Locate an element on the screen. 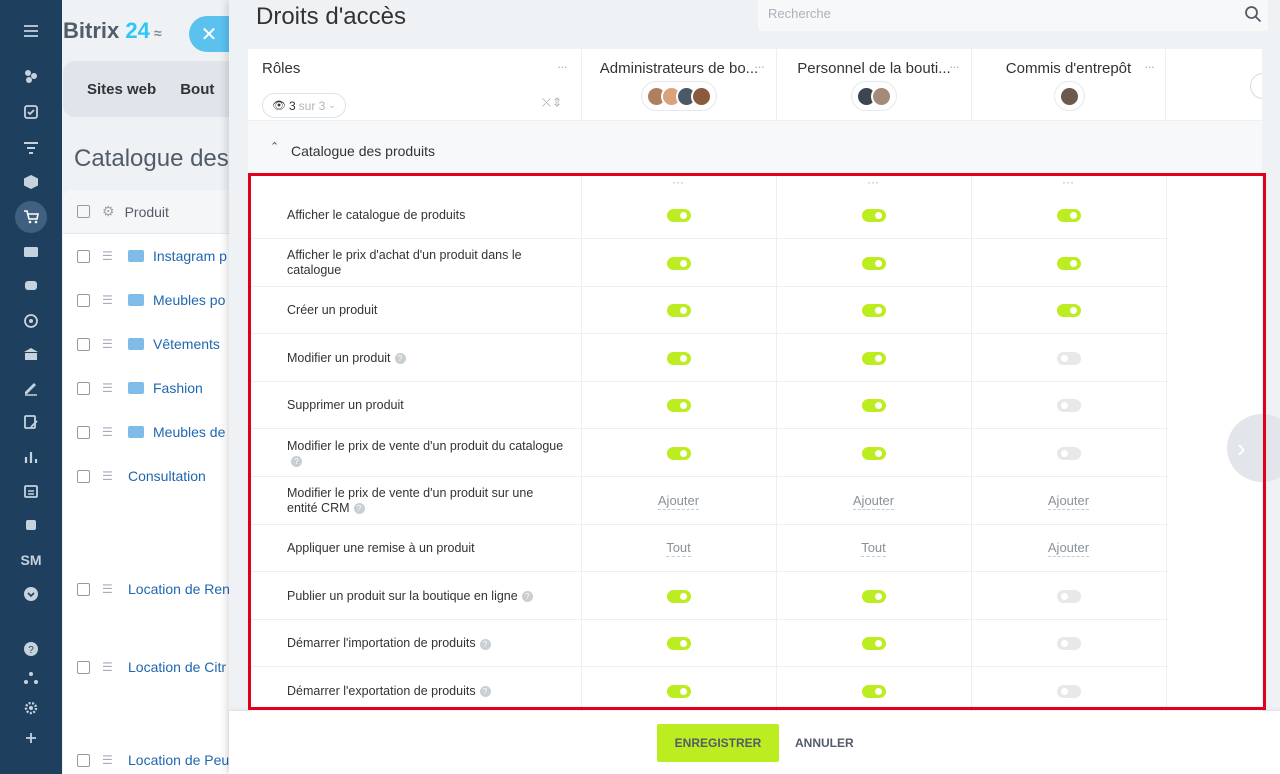  video-icon is located at coordinates (31, 525).